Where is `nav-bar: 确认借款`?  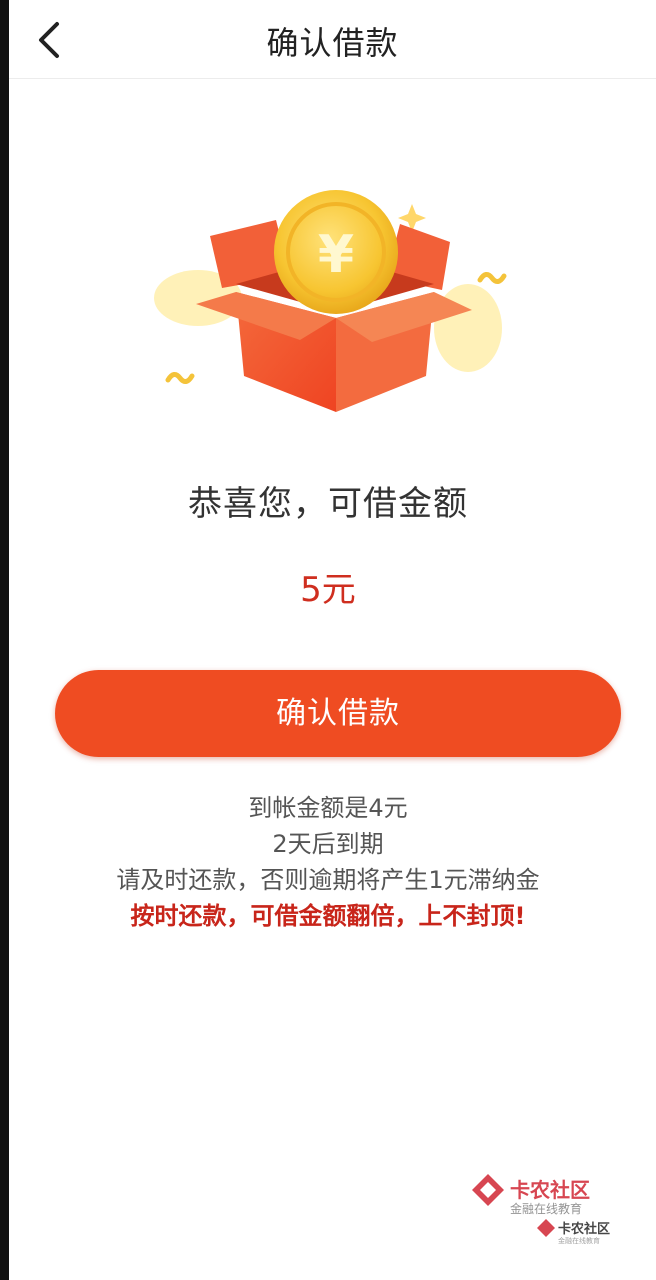 nav-bar: 确认借款 is located at coordinates (332, 39).